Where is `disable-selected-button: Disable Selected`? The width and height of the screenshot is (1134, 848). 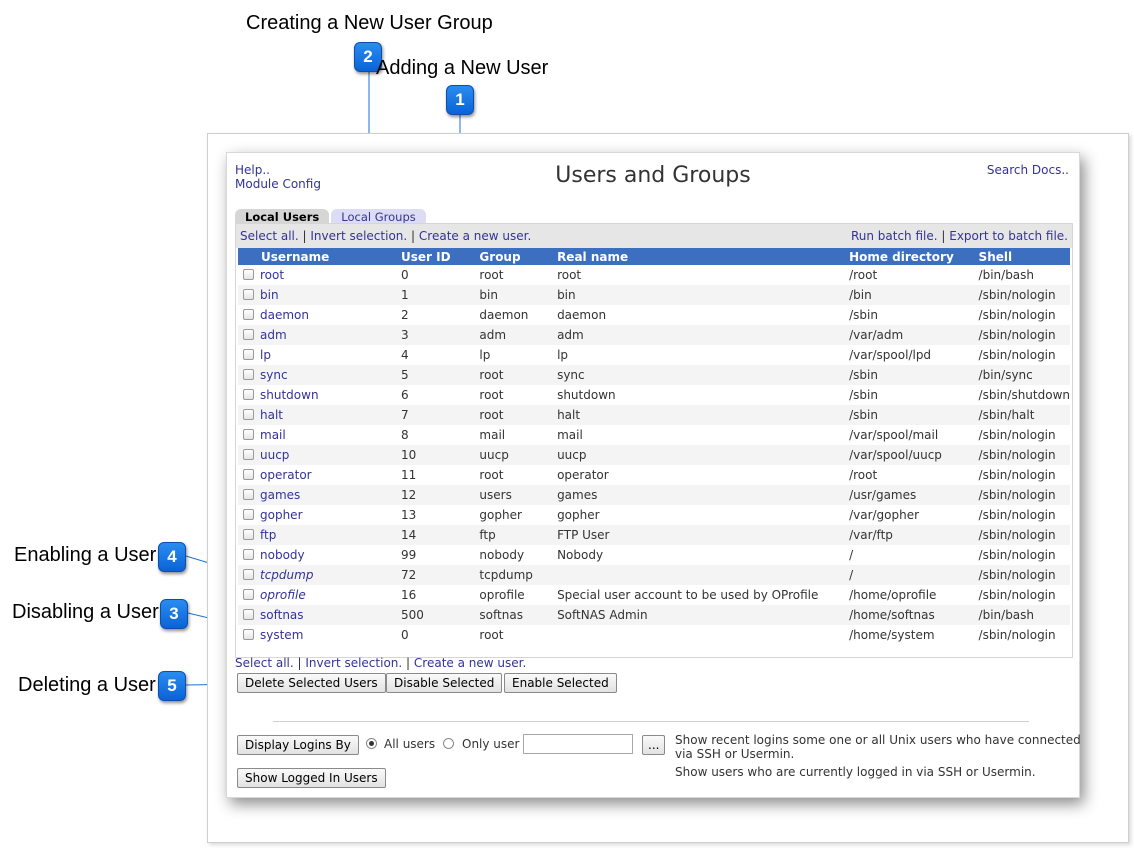
disable-selected-button: Disable Selected is located at coordinates (444, 683).